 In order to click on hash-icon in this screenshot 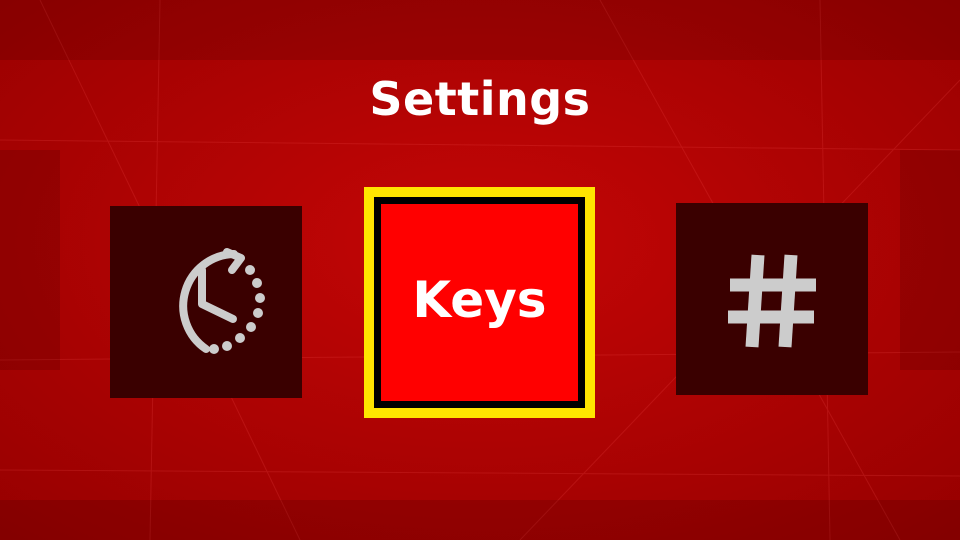, I will do `click(772, 301)`.